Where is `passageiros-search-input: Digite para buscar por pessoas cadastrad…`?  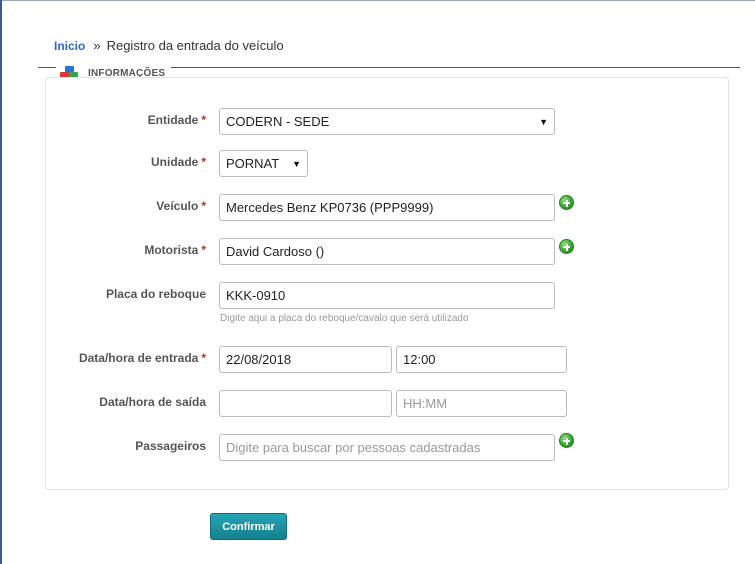
passageiros-search-input: Digite para buscar por pessoas cadastrad… is located at coordinates (387, 447).